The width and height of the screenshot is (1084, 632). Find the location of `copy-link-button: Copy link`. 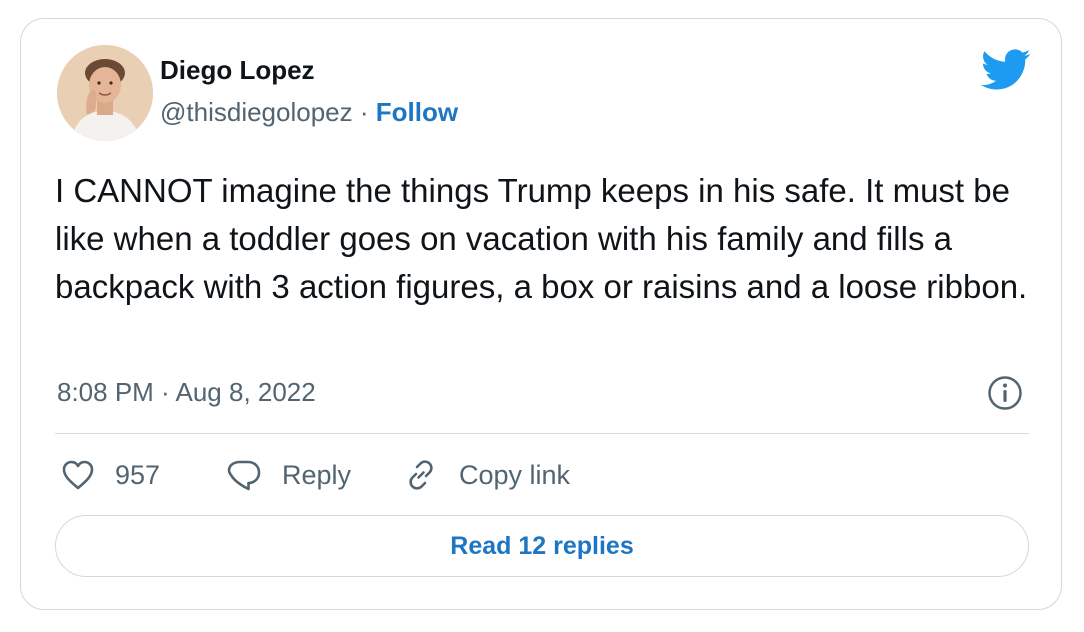

copy-link-button: Copy link is located at coordinates (486, 475).